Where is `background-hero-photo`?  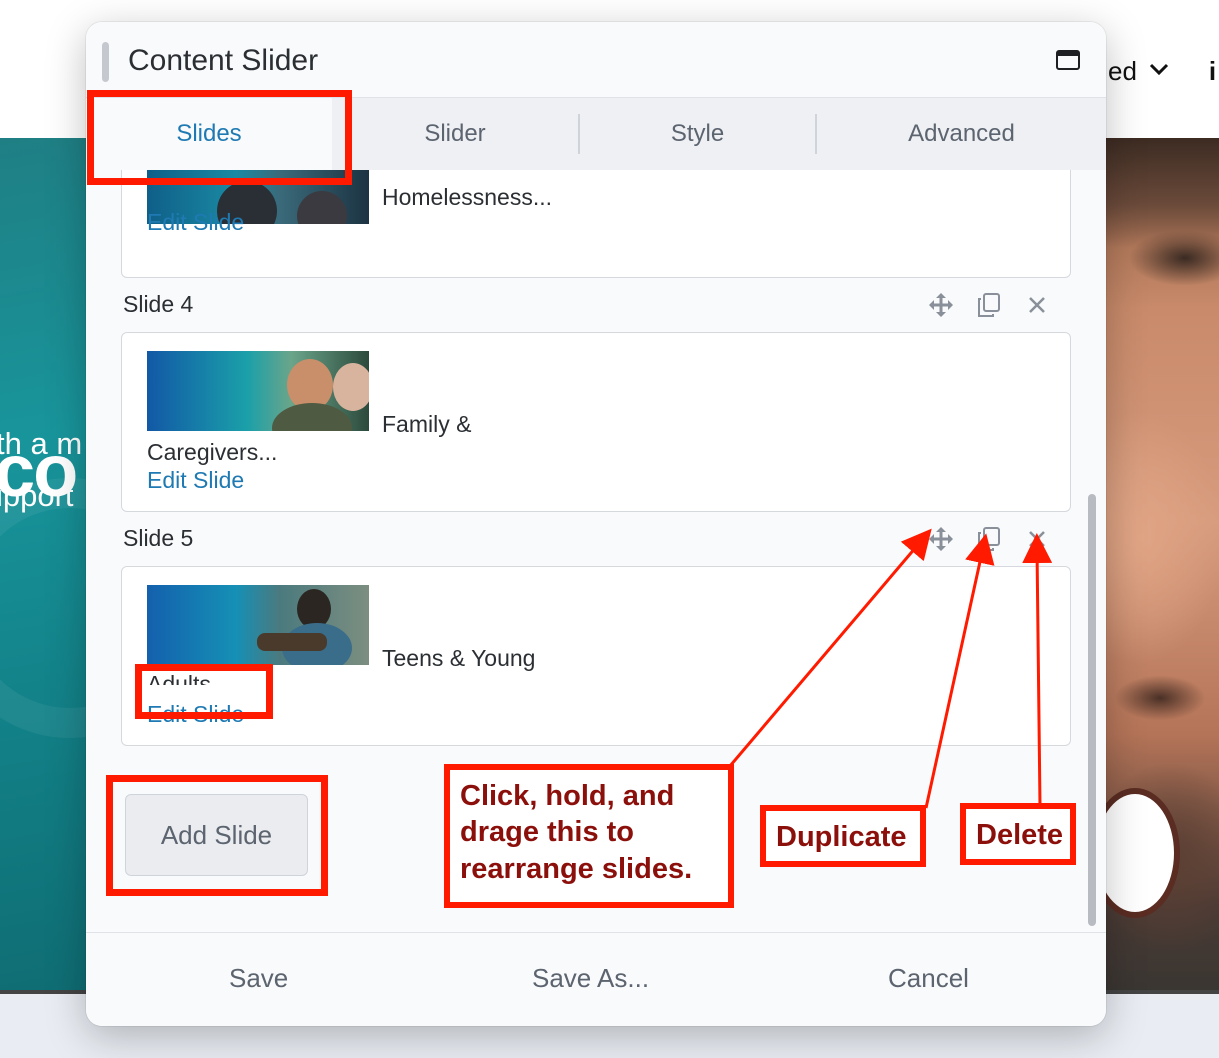 background-hero-photo is located at coordinates (1159, 564).